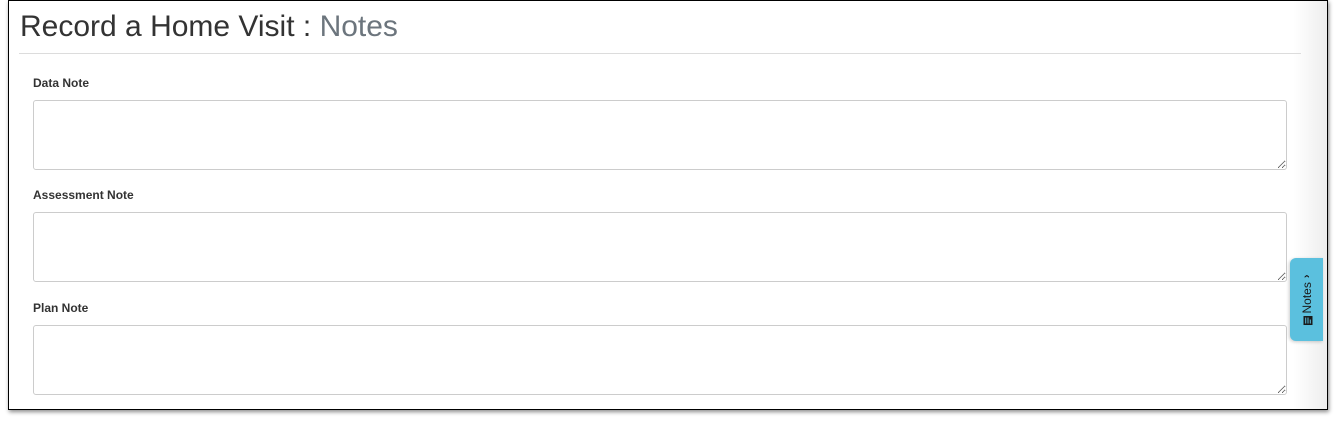  Describe the element at coordinates (83, 195) in the screenshot. I see `assessment-note-label: Assessment Note` at that location.